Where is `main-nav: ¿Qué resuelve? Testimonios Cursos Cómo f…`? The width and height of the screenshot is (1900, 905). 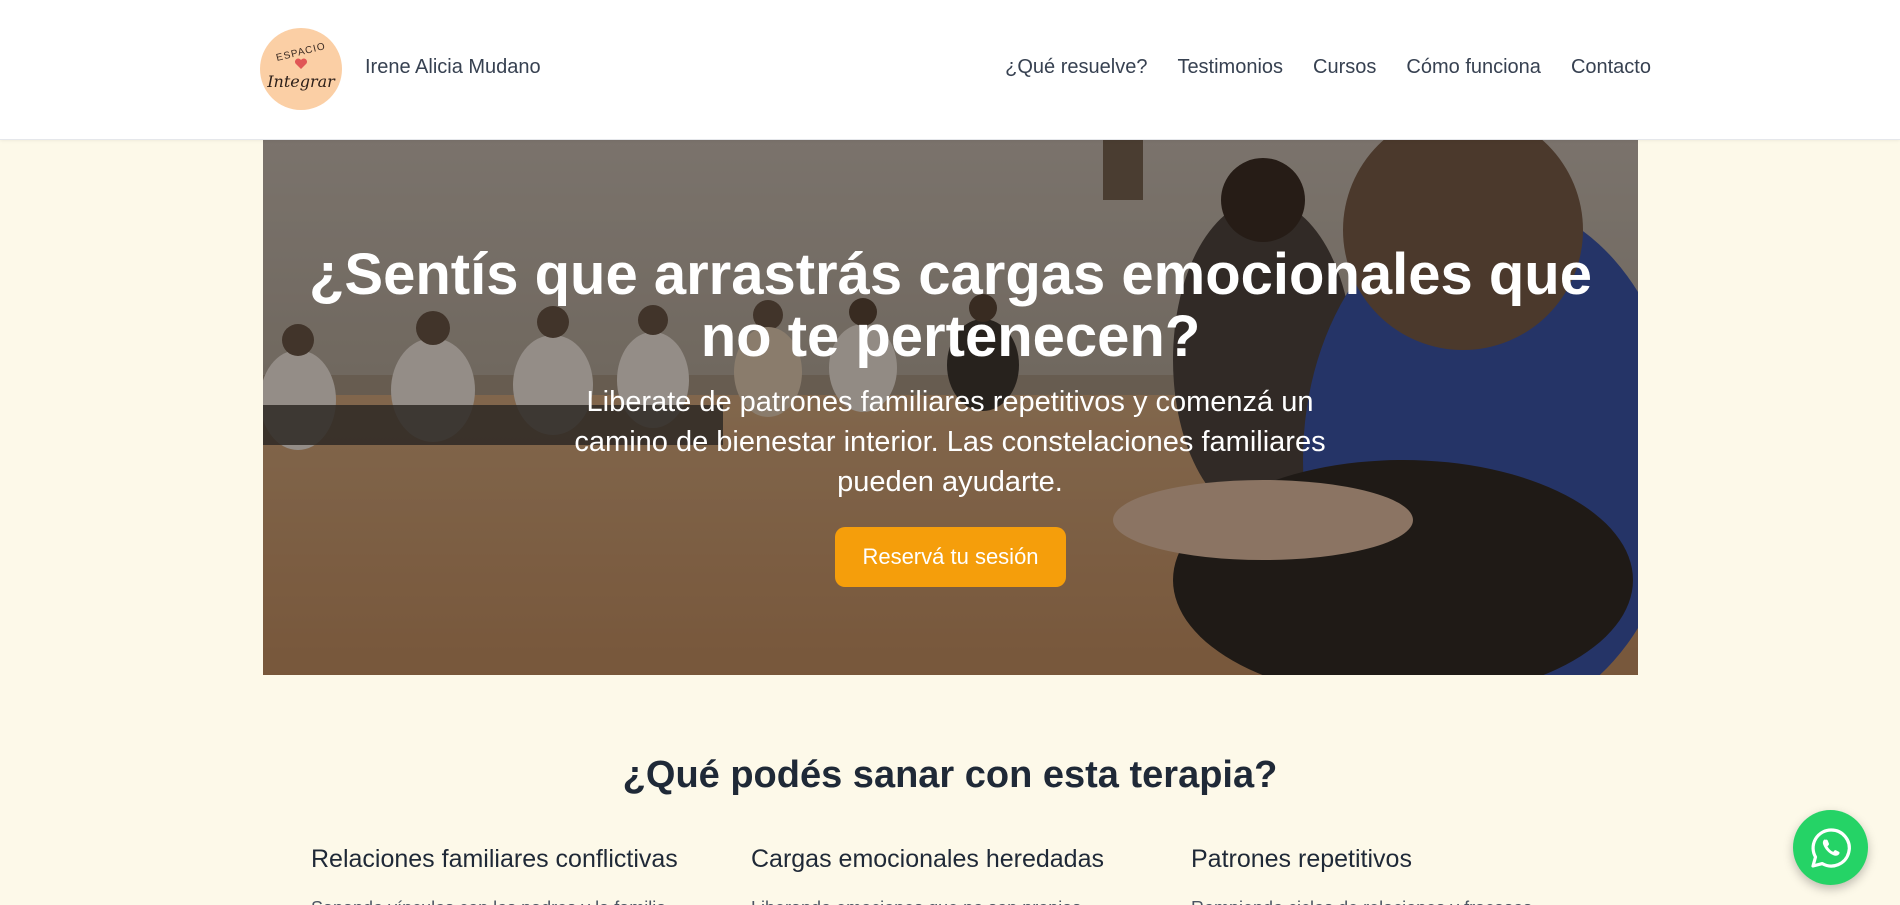 main-nav: ¿Qué resuelve? Testimonios Cursos Cómo f… is located at coordinates (1328, 67).